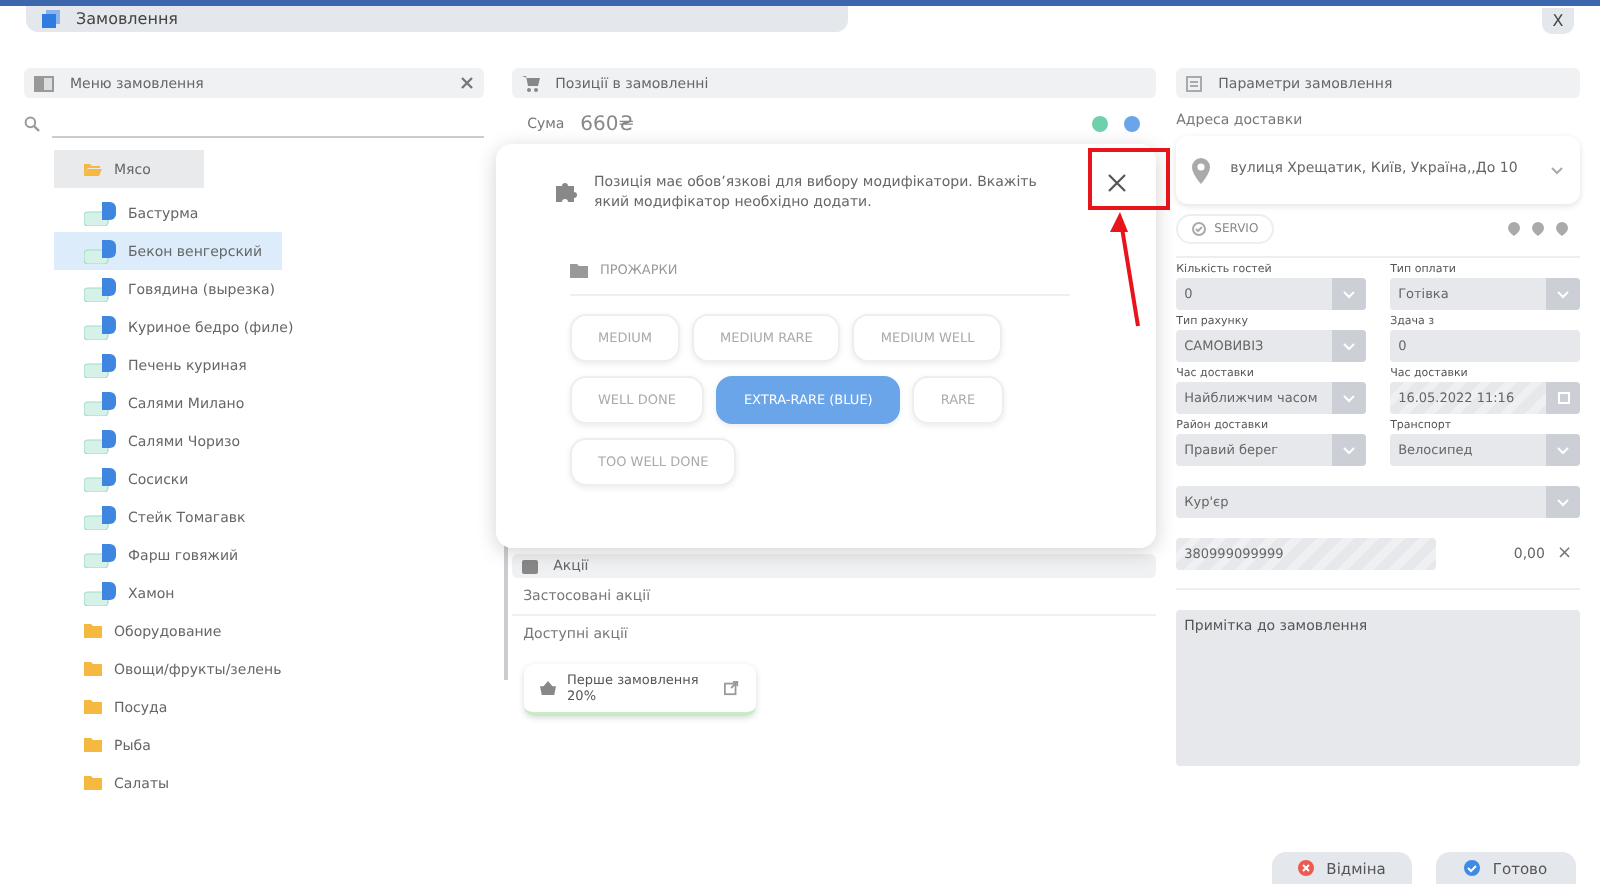  Describe the element at coordinates (1472, 868) in the screenshot. I see `check-icon` at that location.